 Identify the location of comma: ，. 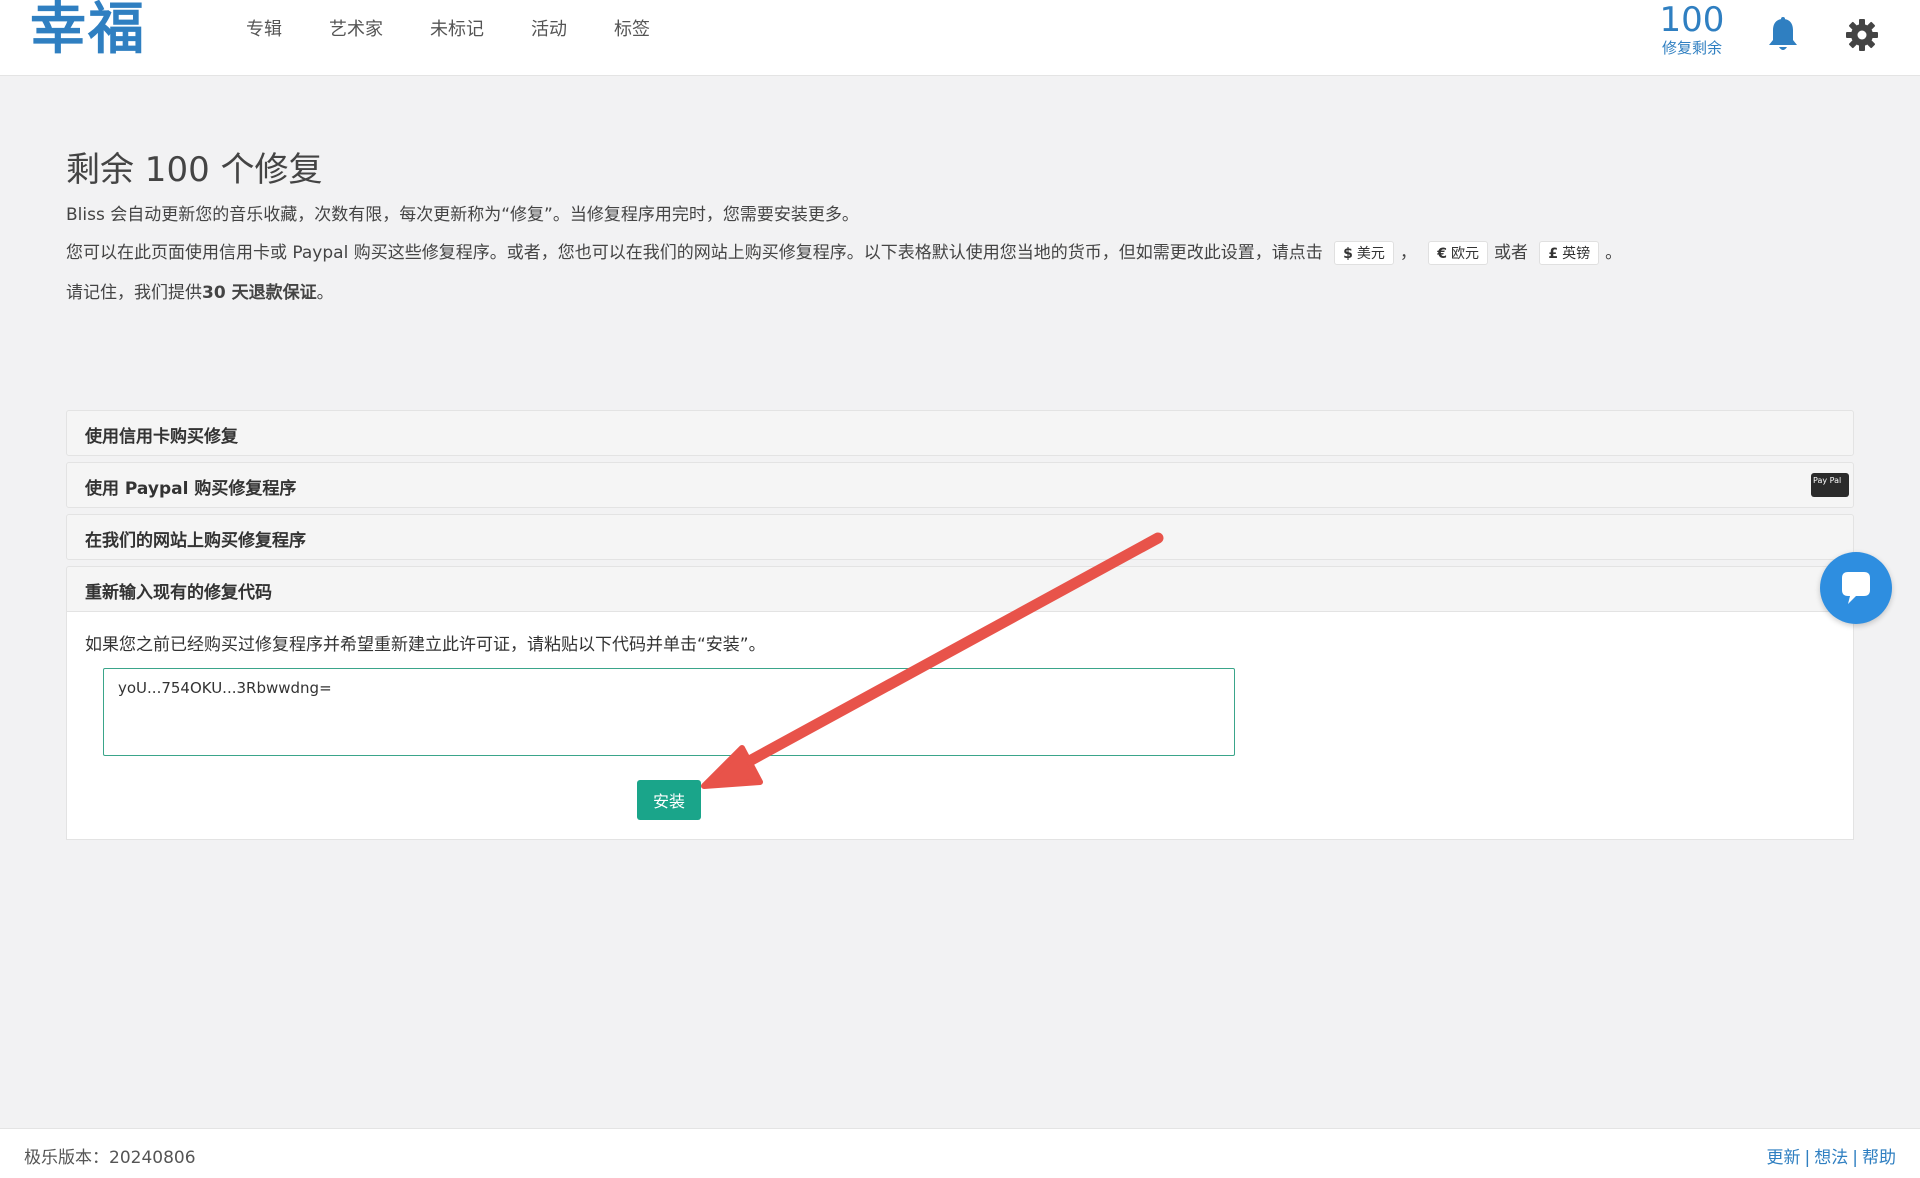
(1408, 253).